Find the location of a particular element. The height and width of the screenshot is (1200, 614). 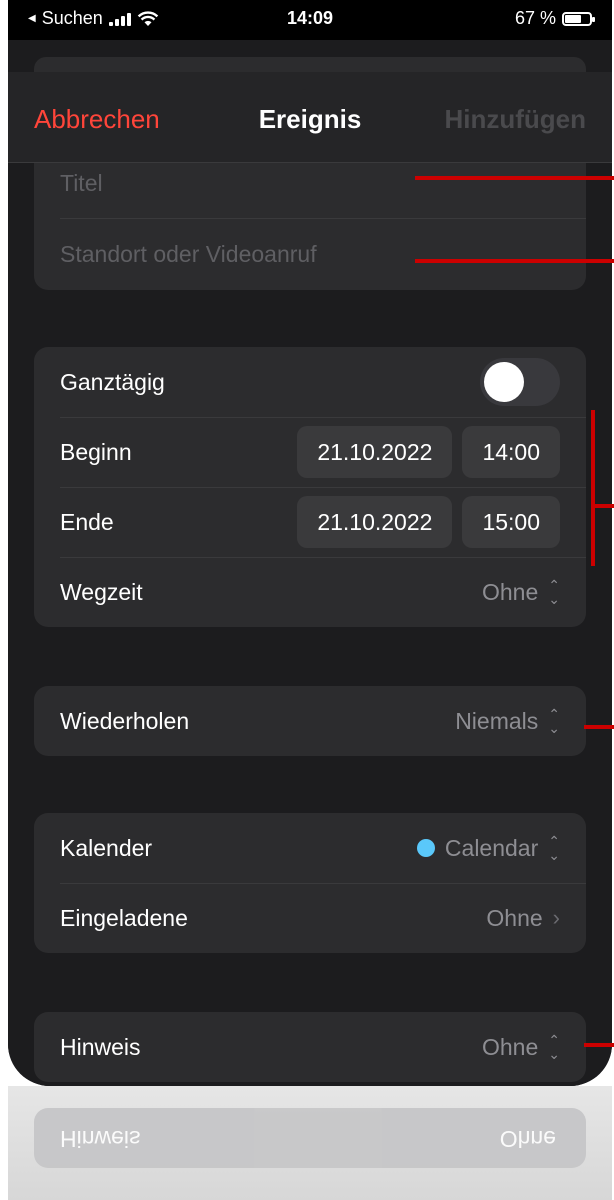

alert-value: Ohne is located at coordinates (510, 1046).